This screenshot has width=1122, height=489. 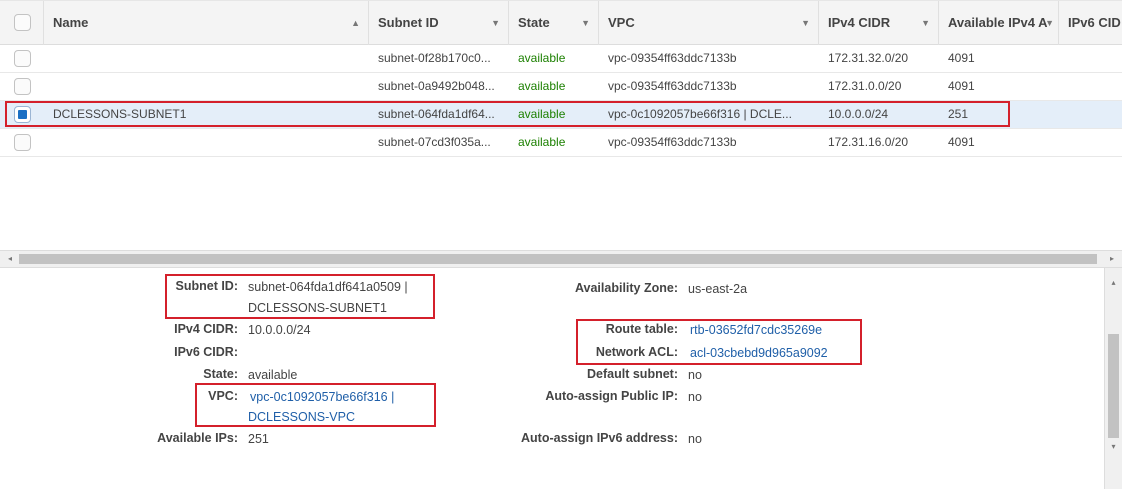 What do you see at coordinates (1112, 259) in the screenshot?
I see `scroll-right-icon: ▸` at bounding box center [1112, 259].